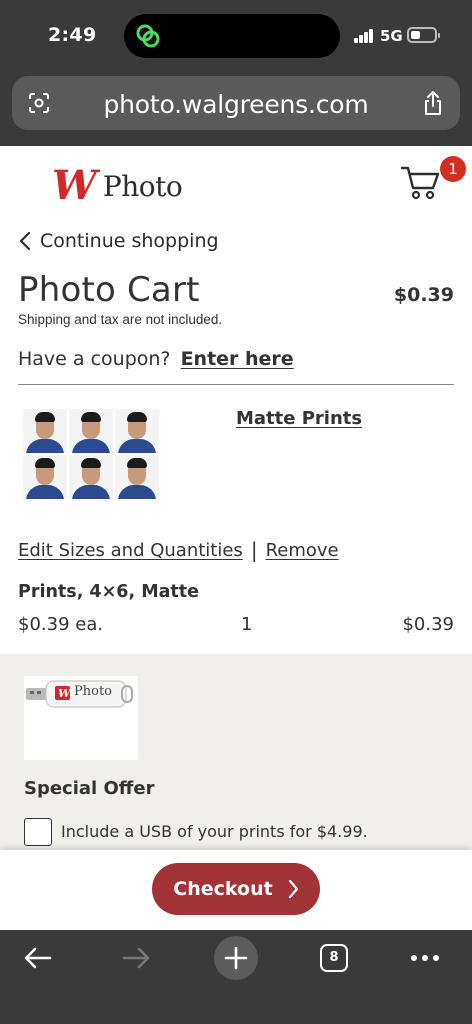 The width and height of the screenshot is (472, 1024). Describe the element at coordinates (61, 624) in the screenshot. I see `item-unit-price: $0.39 ea.` at that location.